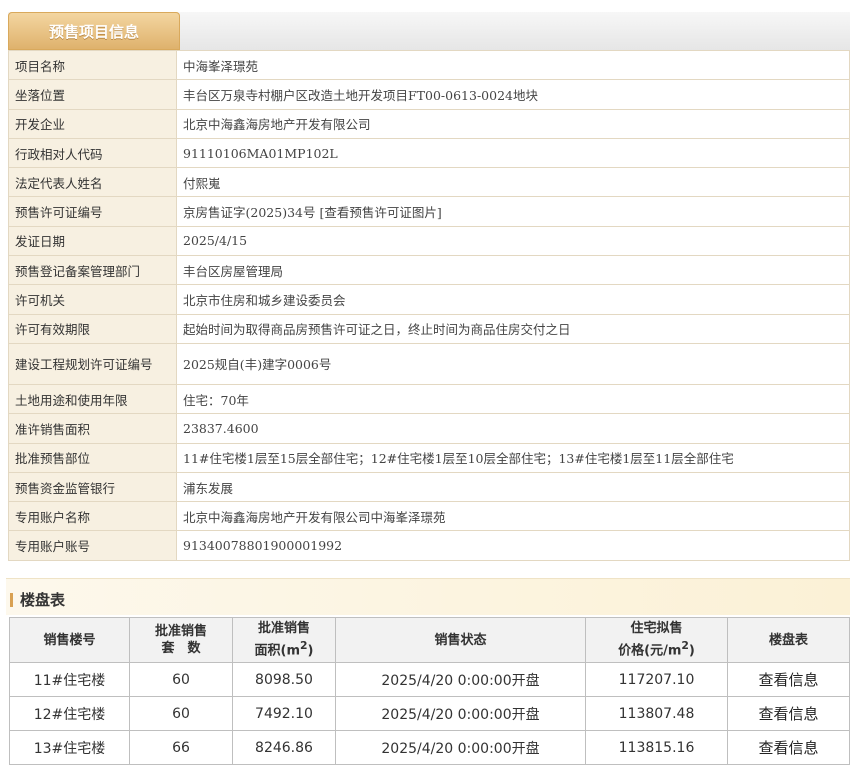 This screenshot has width=850, height=765. Describe the element at coordinates (513, 545) in the screenshot. I see `info-value: 91340078801900001992` at that location.